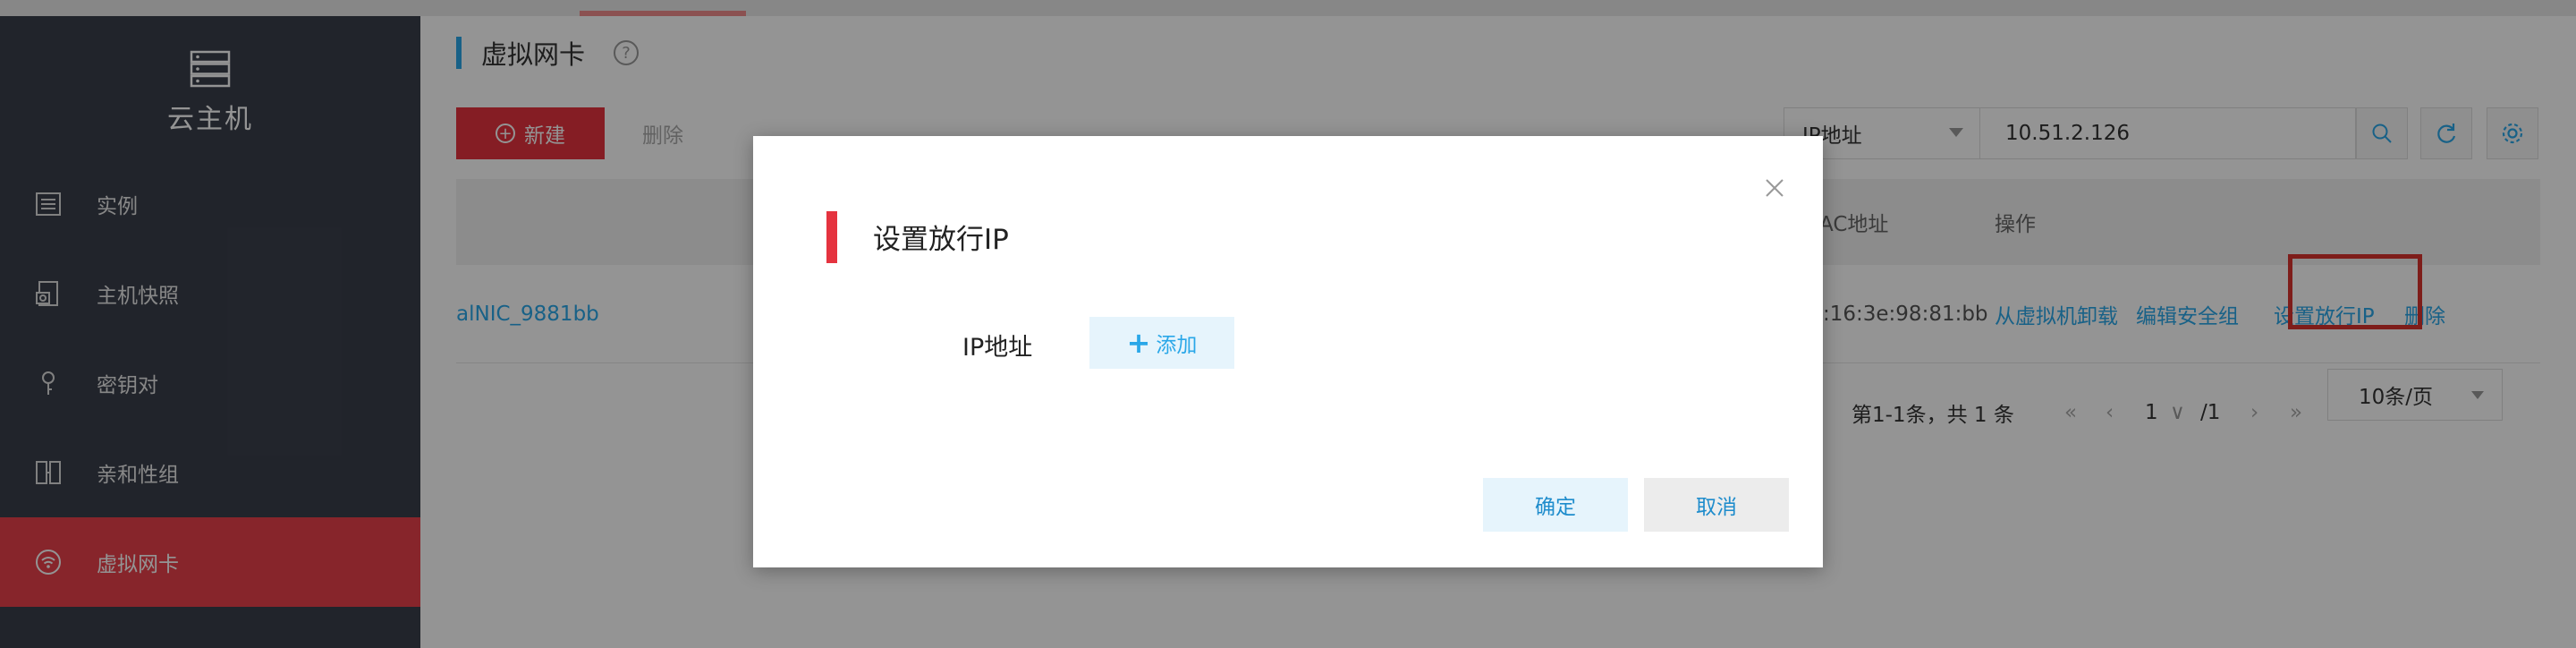  What do you see at coordinates (1138, 343) in the screenshot?
I see `plus-icon: +` at bounding box center [1138, 343].